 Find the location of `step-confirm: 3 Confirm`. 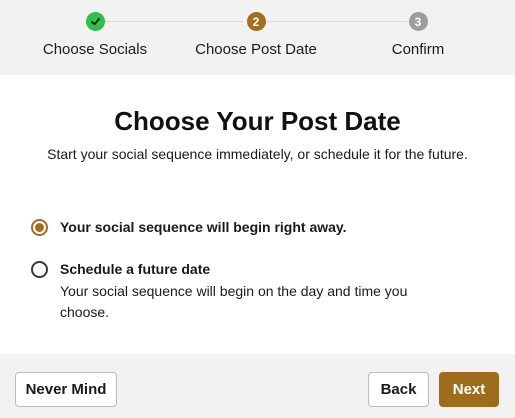

step-confirm: 3 Confirm is located at coordinates (418, 35).